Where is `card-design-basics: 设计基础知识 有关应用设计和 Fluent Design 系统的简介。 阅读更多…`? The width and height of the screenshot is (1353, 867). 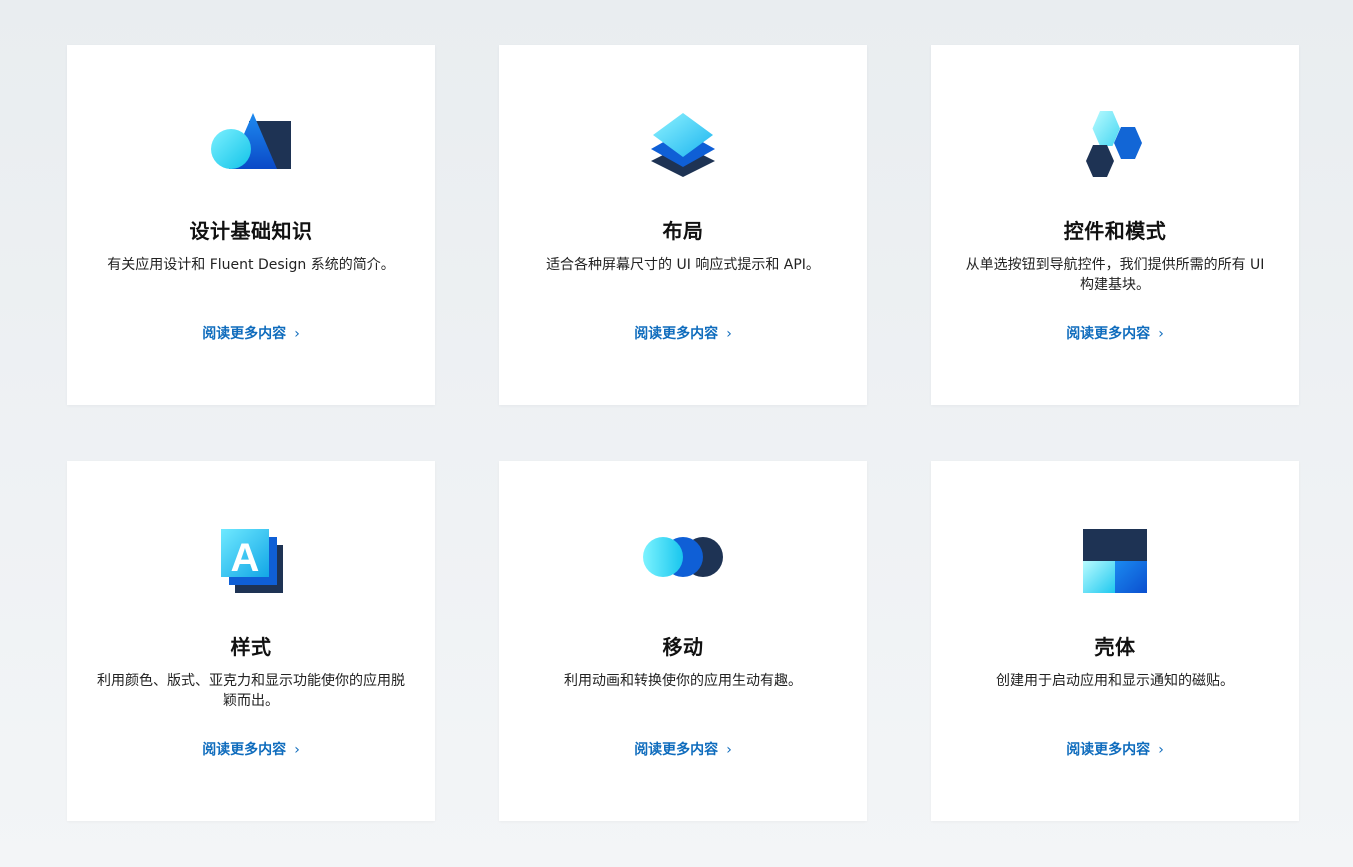
card-design-basics: 设计基础知识 有关应用设计和 Fluent Design 系统的简介。 阅读更多… is located at coordinates (251, 225).